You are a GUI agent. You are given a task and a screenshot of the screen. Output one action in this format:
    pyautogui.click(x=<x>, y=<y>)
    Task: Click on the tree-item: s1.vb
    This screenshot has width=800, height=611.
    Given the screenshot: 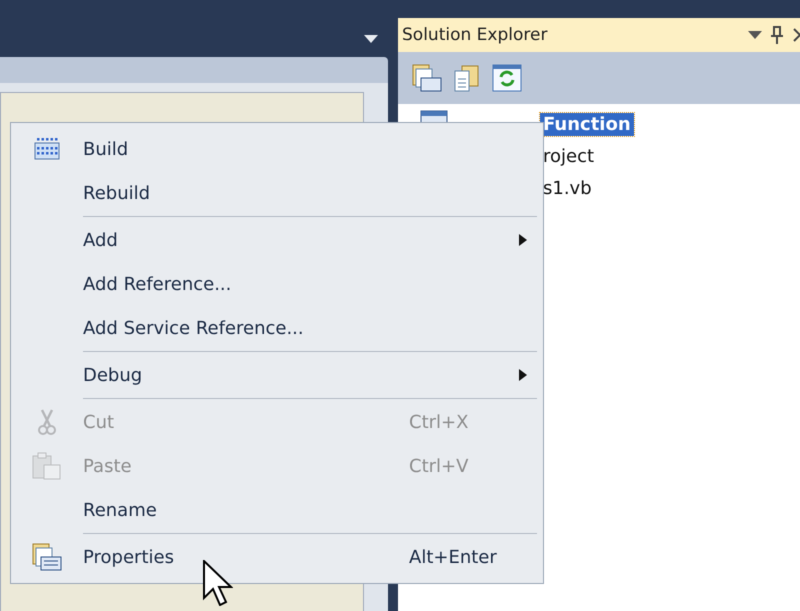 What is the action you would take?
    pyautogui.click(x=567, y=188)
    